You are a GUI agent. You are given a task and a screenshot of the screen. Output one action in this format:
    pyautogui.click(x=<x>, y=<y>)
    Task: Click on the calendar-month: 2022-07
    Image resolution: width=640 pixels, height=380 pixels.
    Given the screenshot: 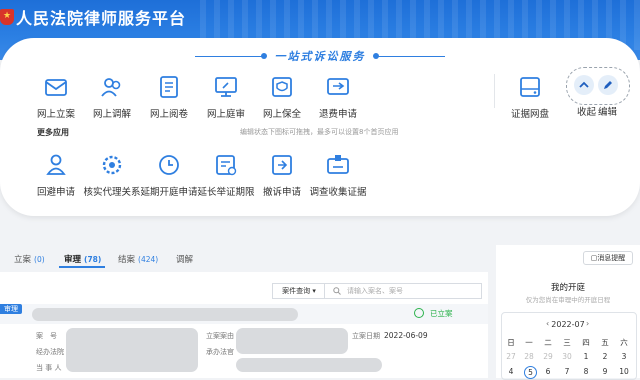 What is the action you would take?
    pyautogui.click(x=568, y=324)
    